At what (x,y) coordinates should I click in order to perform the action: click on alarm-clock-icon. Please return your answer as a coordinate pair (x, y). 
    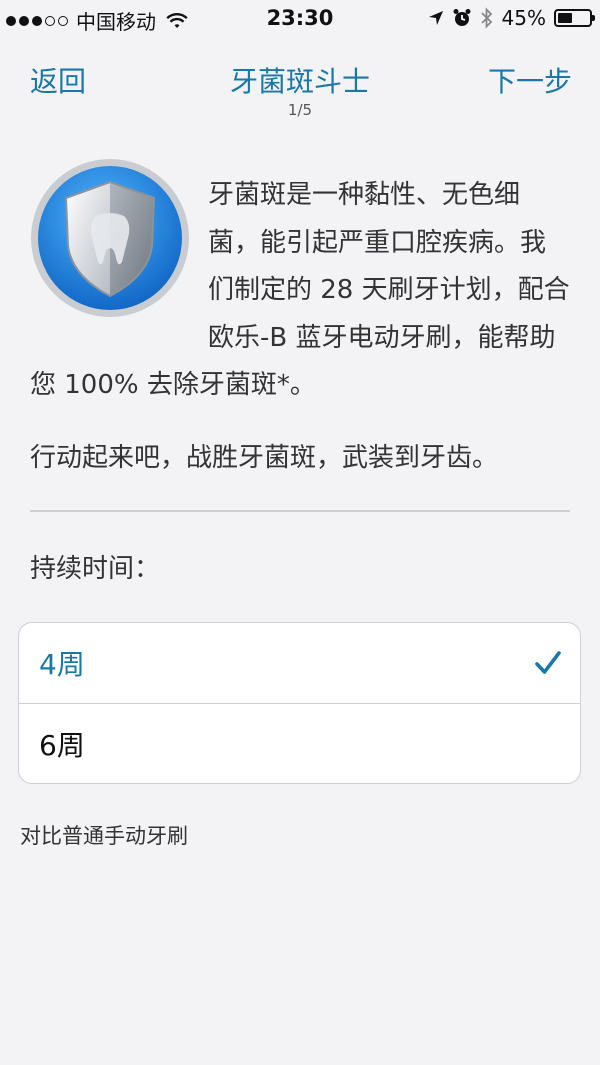
    Looking at the image, I should click on (462, 17).